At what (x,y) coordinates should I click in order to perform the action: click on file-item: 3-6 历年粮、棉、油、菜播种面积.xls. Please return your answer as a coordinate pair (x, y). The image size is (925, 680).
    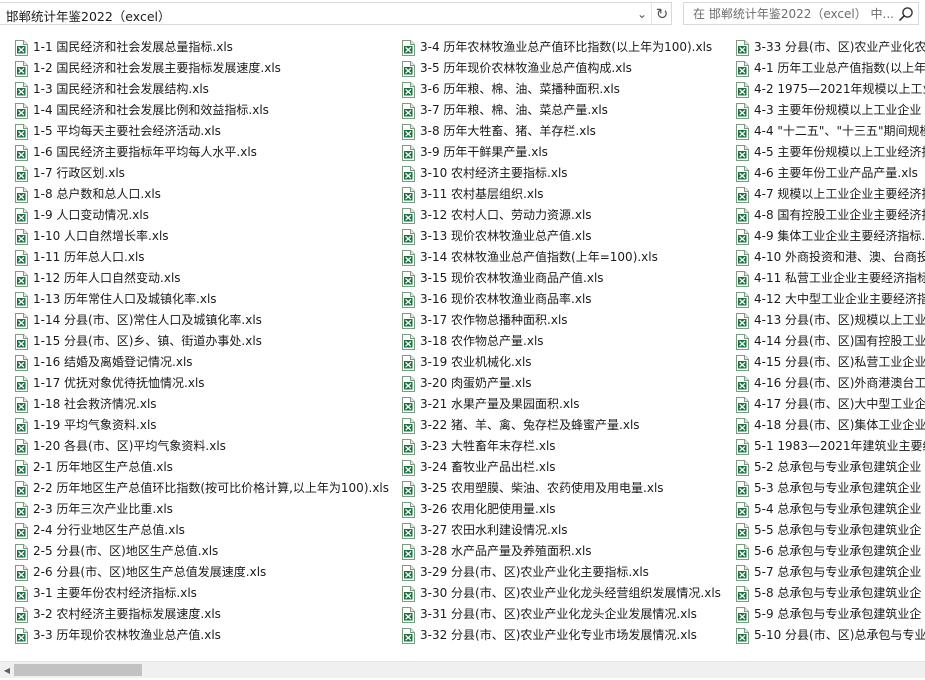
    Looking at the image, I should click on (561, 89).